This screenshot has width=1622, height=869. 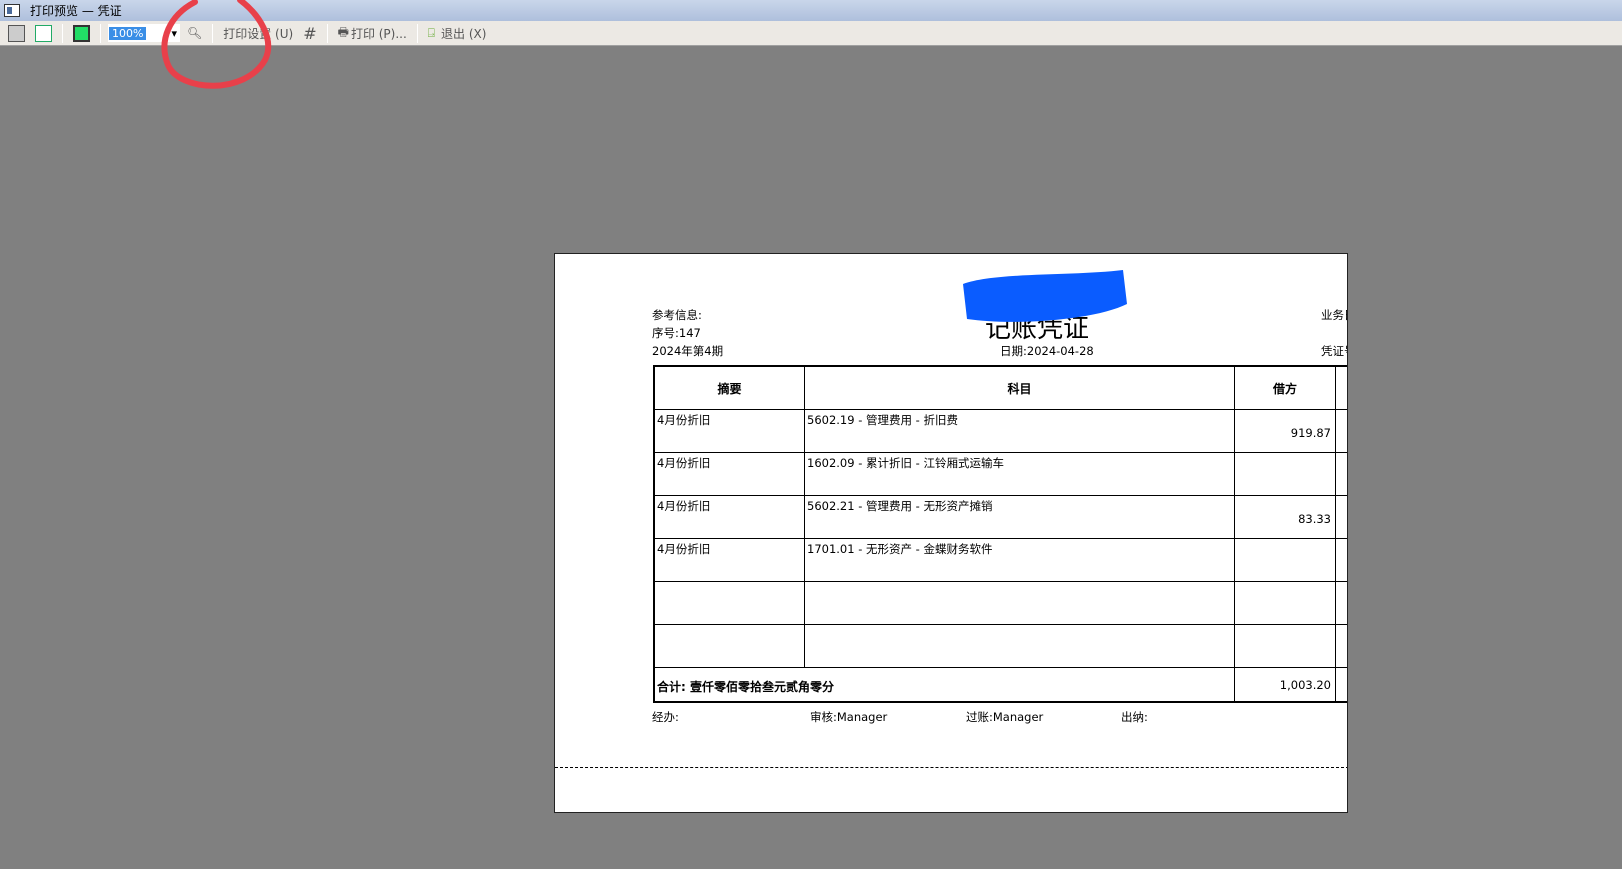 What do you see at coordinates (849, 717) in the screenshot?
I see `reviewer: 审核:Manager` at bounding box center [849, 717].